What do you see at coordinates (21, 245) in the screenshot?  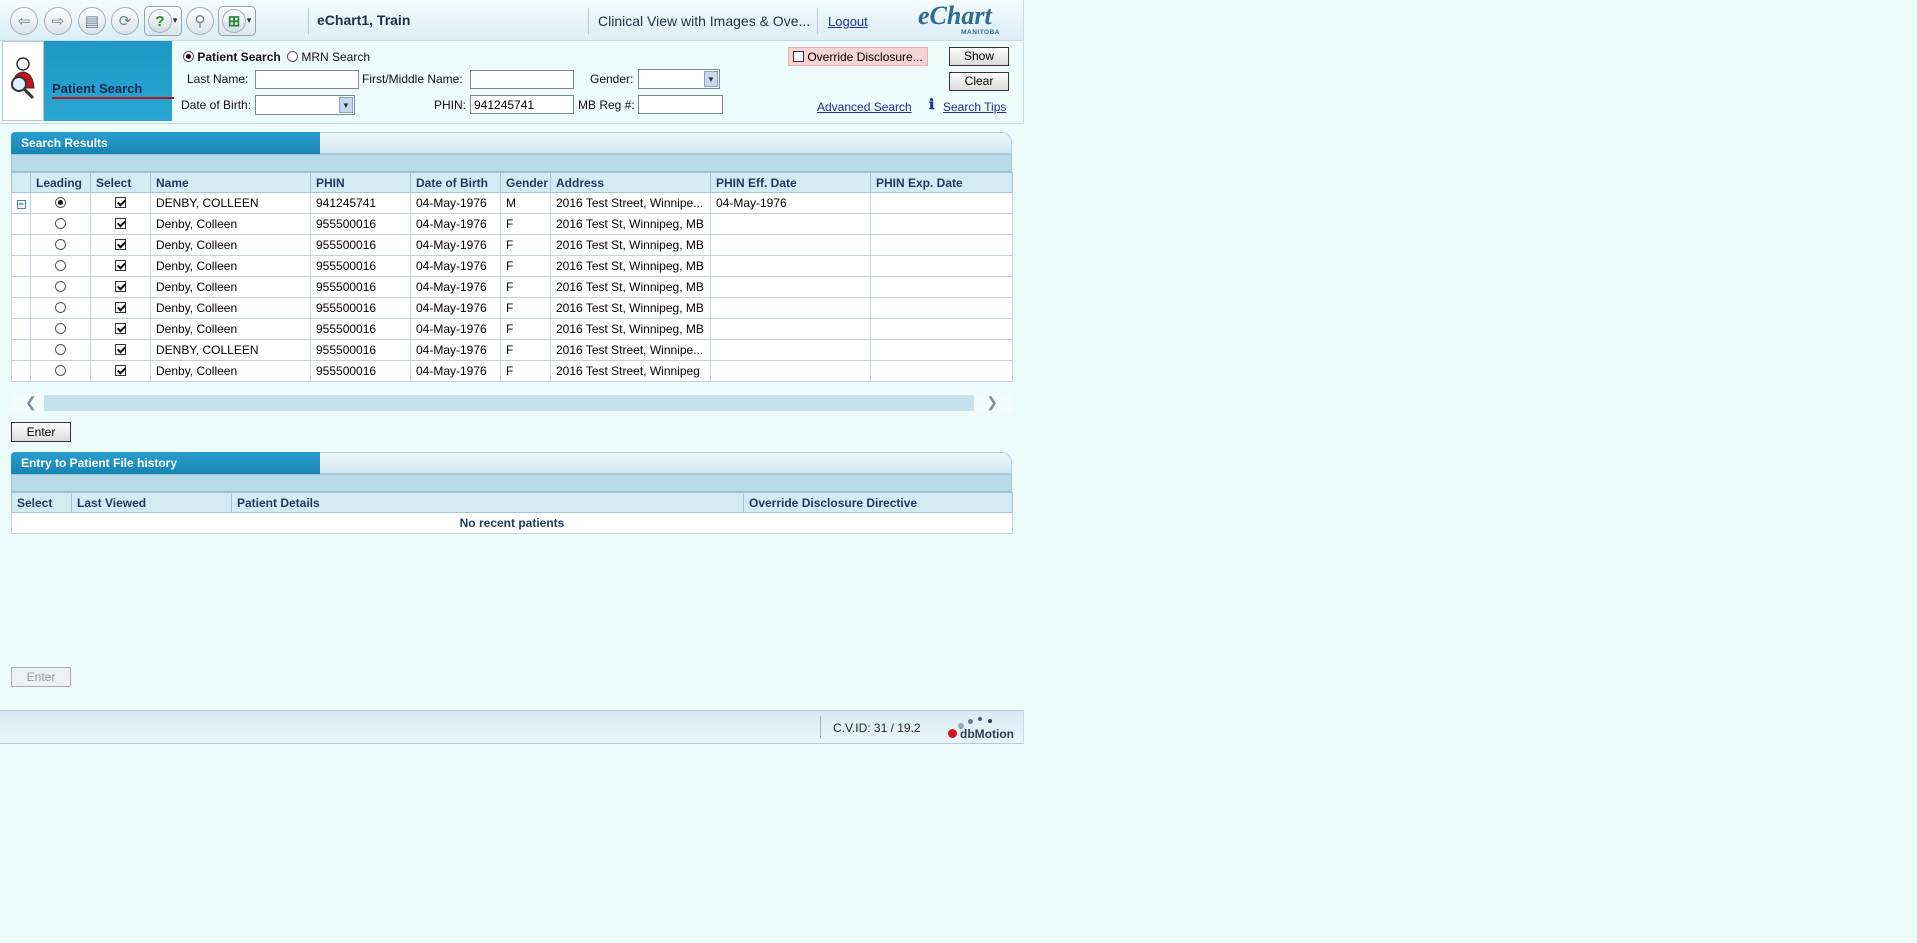 I see `row-expander-cell` at bounding box center [21, 245].